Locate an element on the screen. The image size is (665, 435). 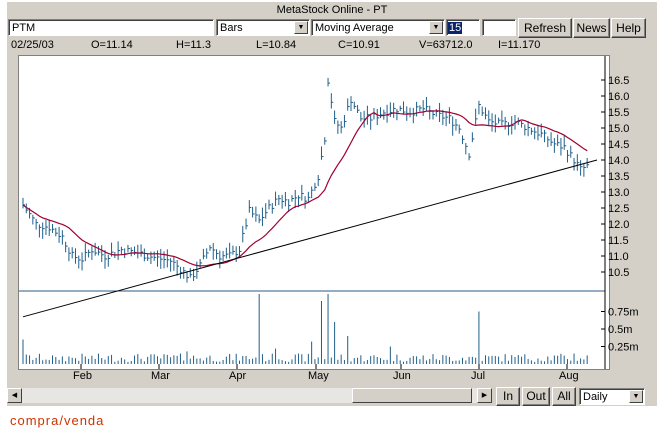
scroll-track is located at coordinates (249, 395).